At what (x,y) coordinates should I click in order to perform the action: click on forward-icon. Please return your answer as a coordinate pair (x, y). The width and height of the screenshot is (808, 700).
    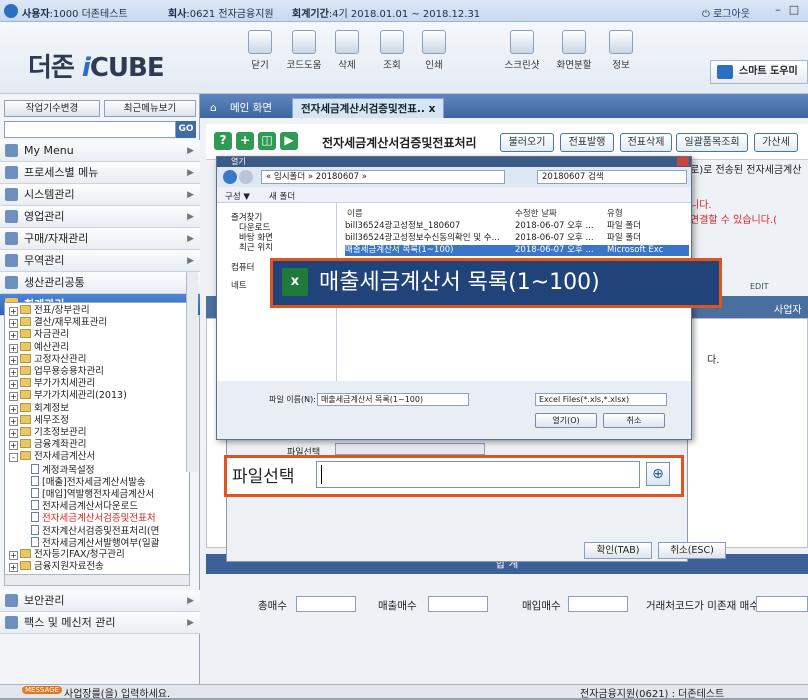
    Looking at the image, I should click on (246, 177).